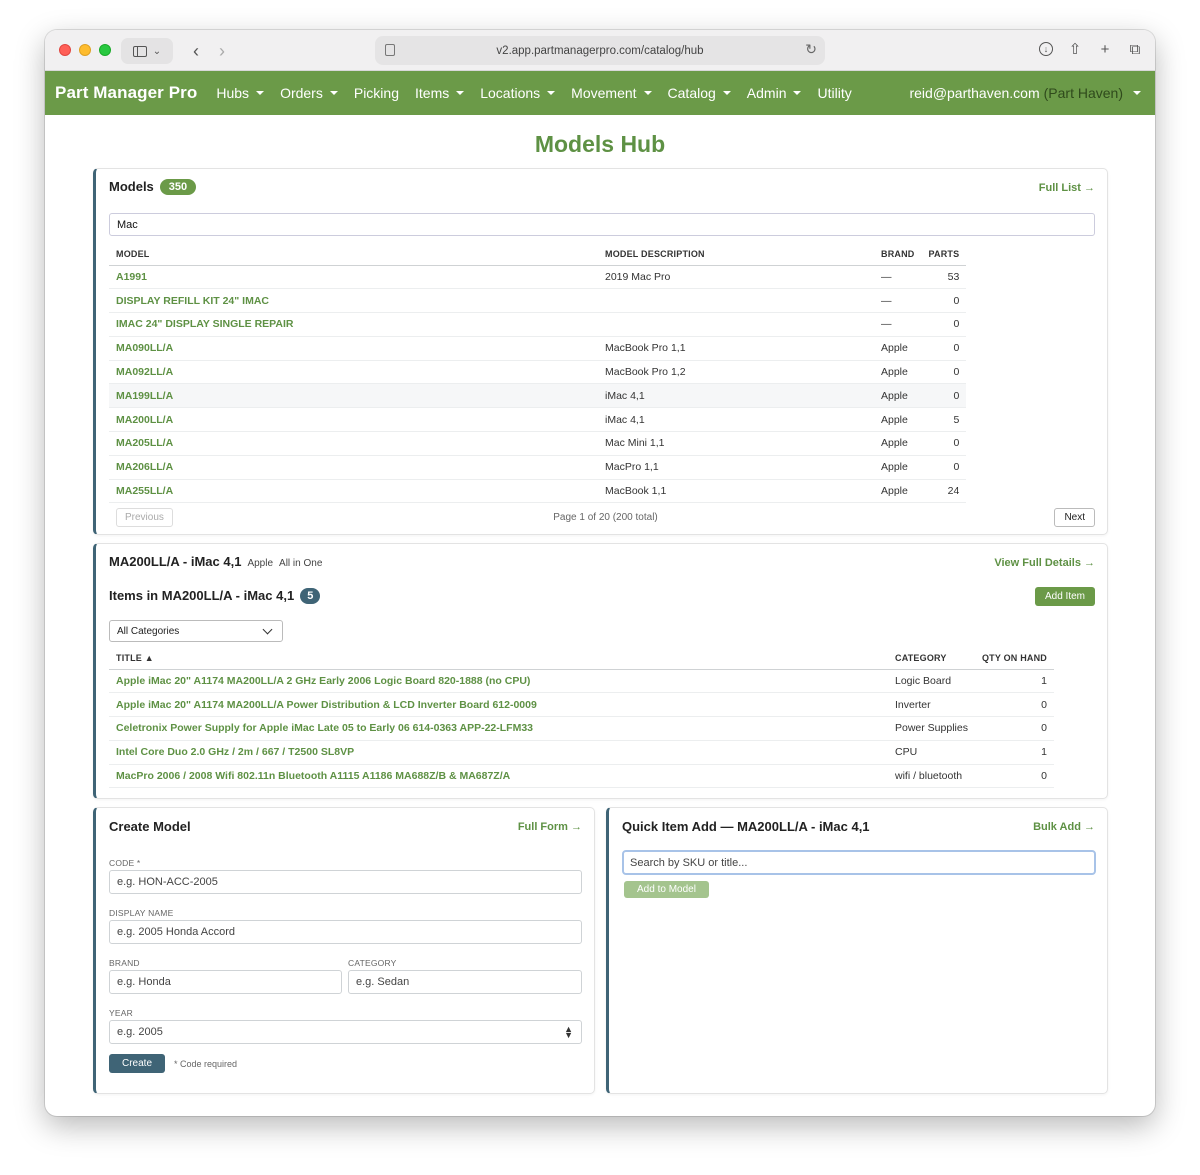  I want to click on model-row: MA092LL/A MacBook Pro 1,2 Apple 0, so click(538, 372).